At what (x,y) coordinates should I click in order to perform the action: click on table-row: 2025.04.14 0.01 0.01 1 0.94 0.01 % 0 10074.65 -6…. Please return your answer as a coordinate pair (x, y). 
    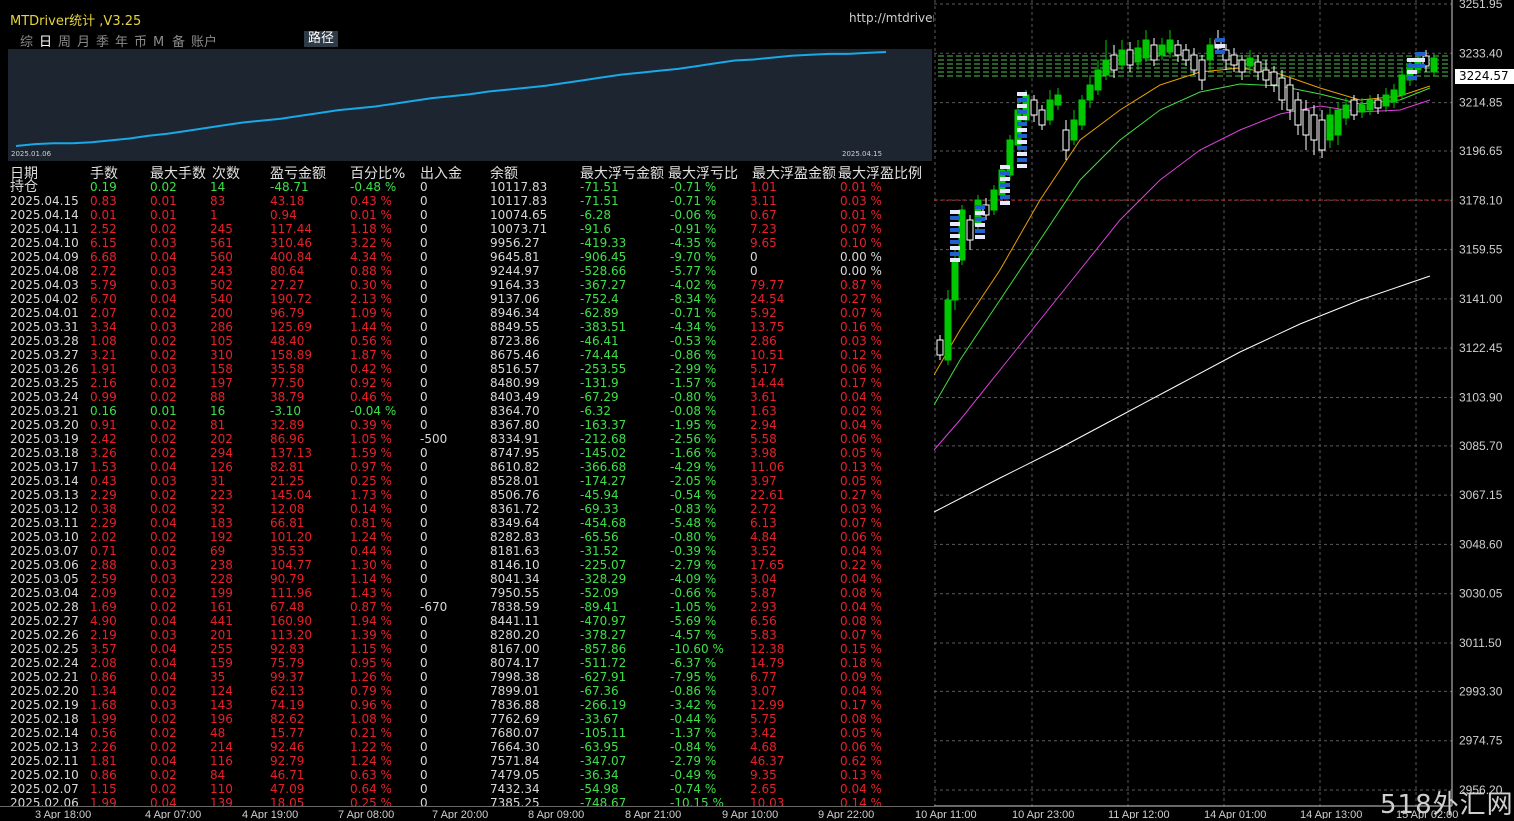
    Looking at the image, I should click on (467, 215).